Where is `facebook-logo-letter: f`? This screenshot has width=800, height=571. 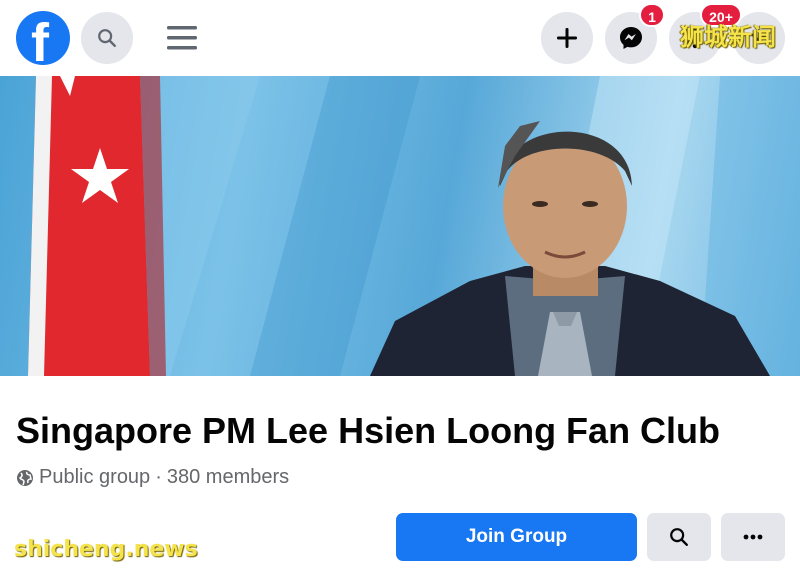 facebook-logo-letter: f is located at coordinates (40, 39).